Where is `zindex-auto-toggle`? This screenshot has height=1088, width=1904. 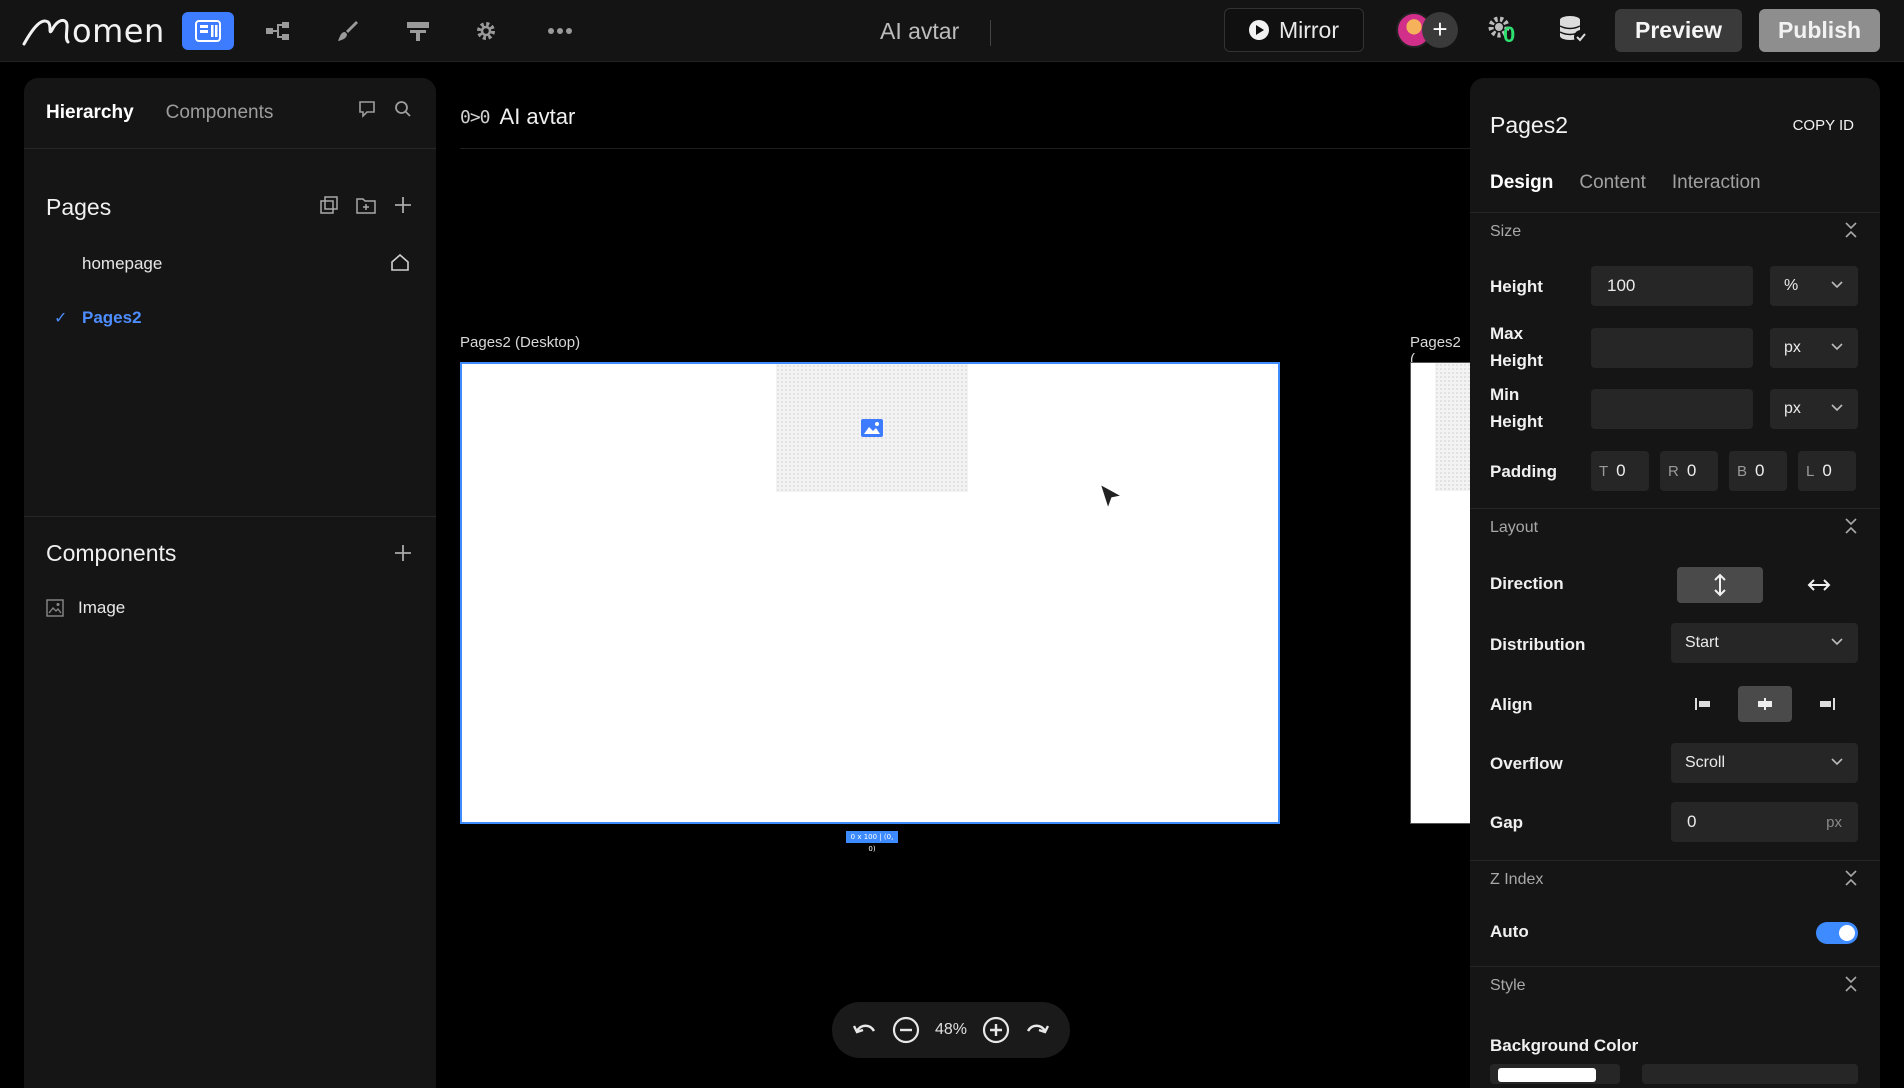
zindex-auto-toggle is located at coordinates (1837, 933).